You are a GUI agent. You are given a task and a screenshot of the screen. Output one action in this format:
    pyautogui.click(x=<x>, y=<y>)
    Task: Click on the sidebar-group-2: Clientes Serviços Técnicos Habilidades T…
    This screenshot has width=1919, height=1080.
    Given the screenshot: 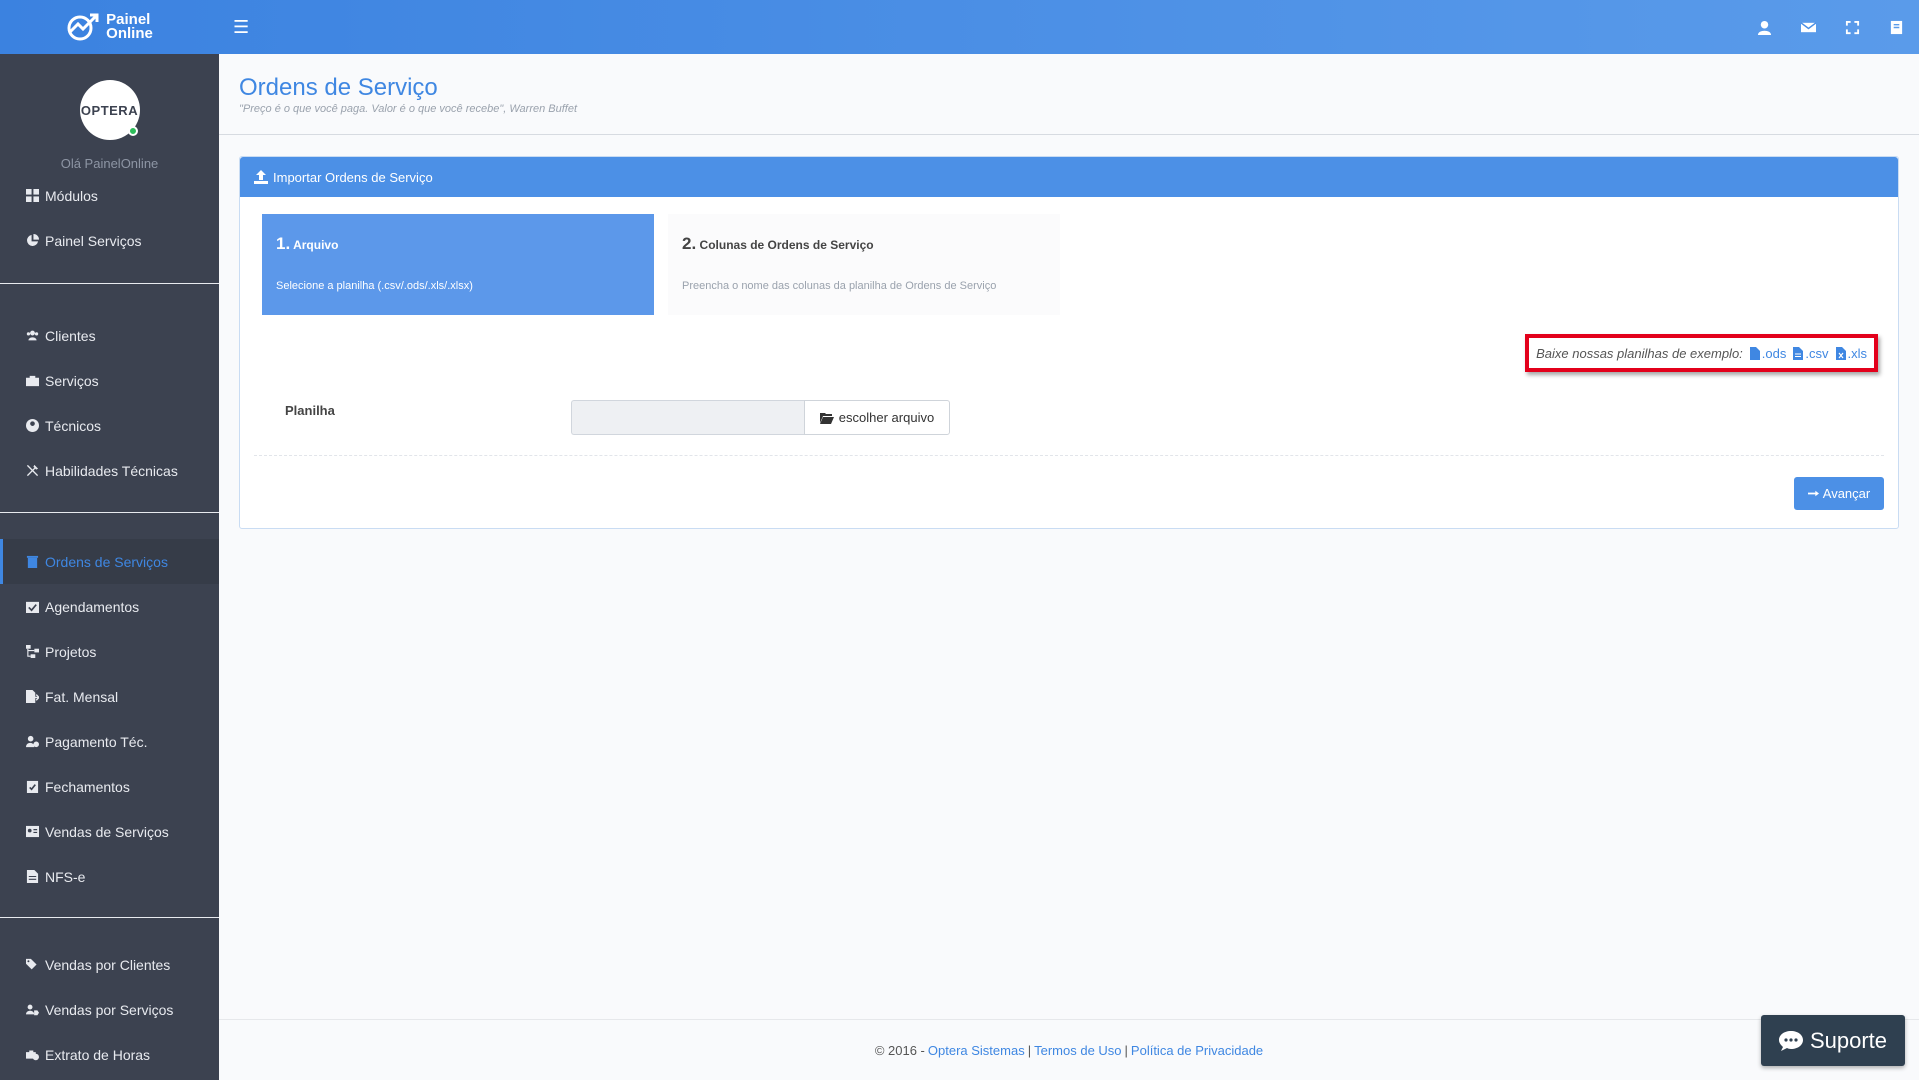 What is the action you would take?
    pyautogui.click(x=109, y=403)
    